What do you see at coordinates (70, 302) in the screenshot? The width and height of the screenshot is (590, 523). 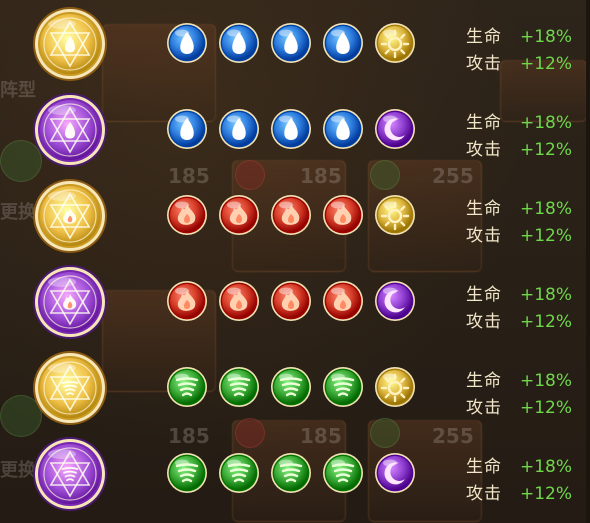 I see `purple-fire-emblem-icon` at bounding box center [70, 302].